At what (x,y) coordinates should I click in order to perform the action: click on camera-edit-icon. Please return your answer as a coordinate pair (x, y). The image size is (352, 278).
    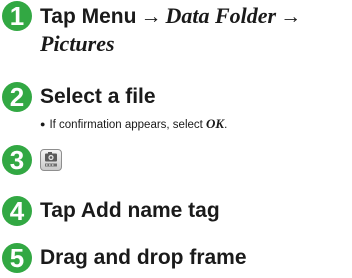
    Looking at the image, I should click on (51, 160).